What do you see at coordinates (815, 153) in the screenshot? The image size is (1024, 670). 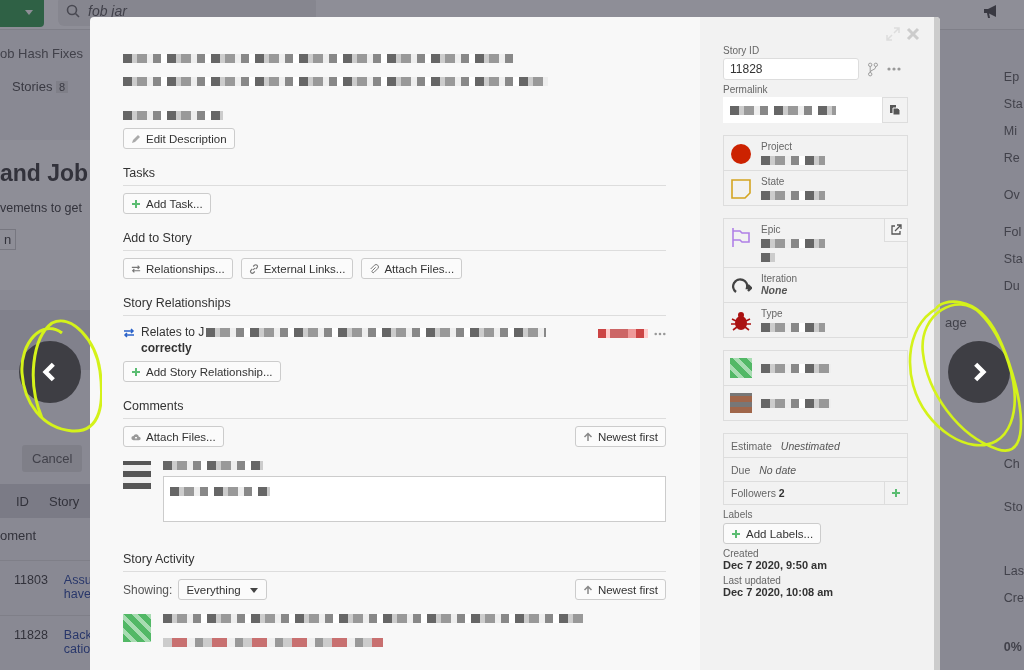 I see `story-field: Project` at bounding box center [815, 153].